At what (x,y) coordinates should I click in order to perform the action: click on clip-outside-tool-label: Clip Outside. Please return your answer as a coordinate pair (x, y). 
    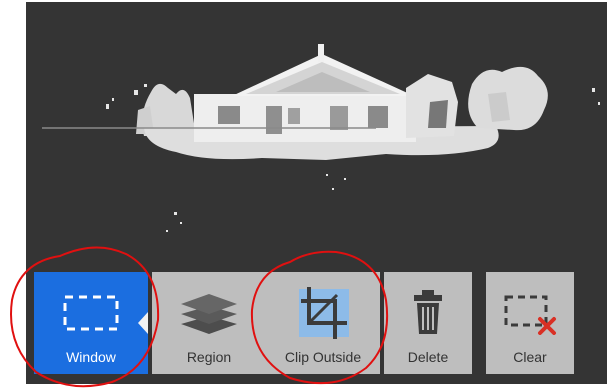
    Looking at the image, I should click on (323, 357).